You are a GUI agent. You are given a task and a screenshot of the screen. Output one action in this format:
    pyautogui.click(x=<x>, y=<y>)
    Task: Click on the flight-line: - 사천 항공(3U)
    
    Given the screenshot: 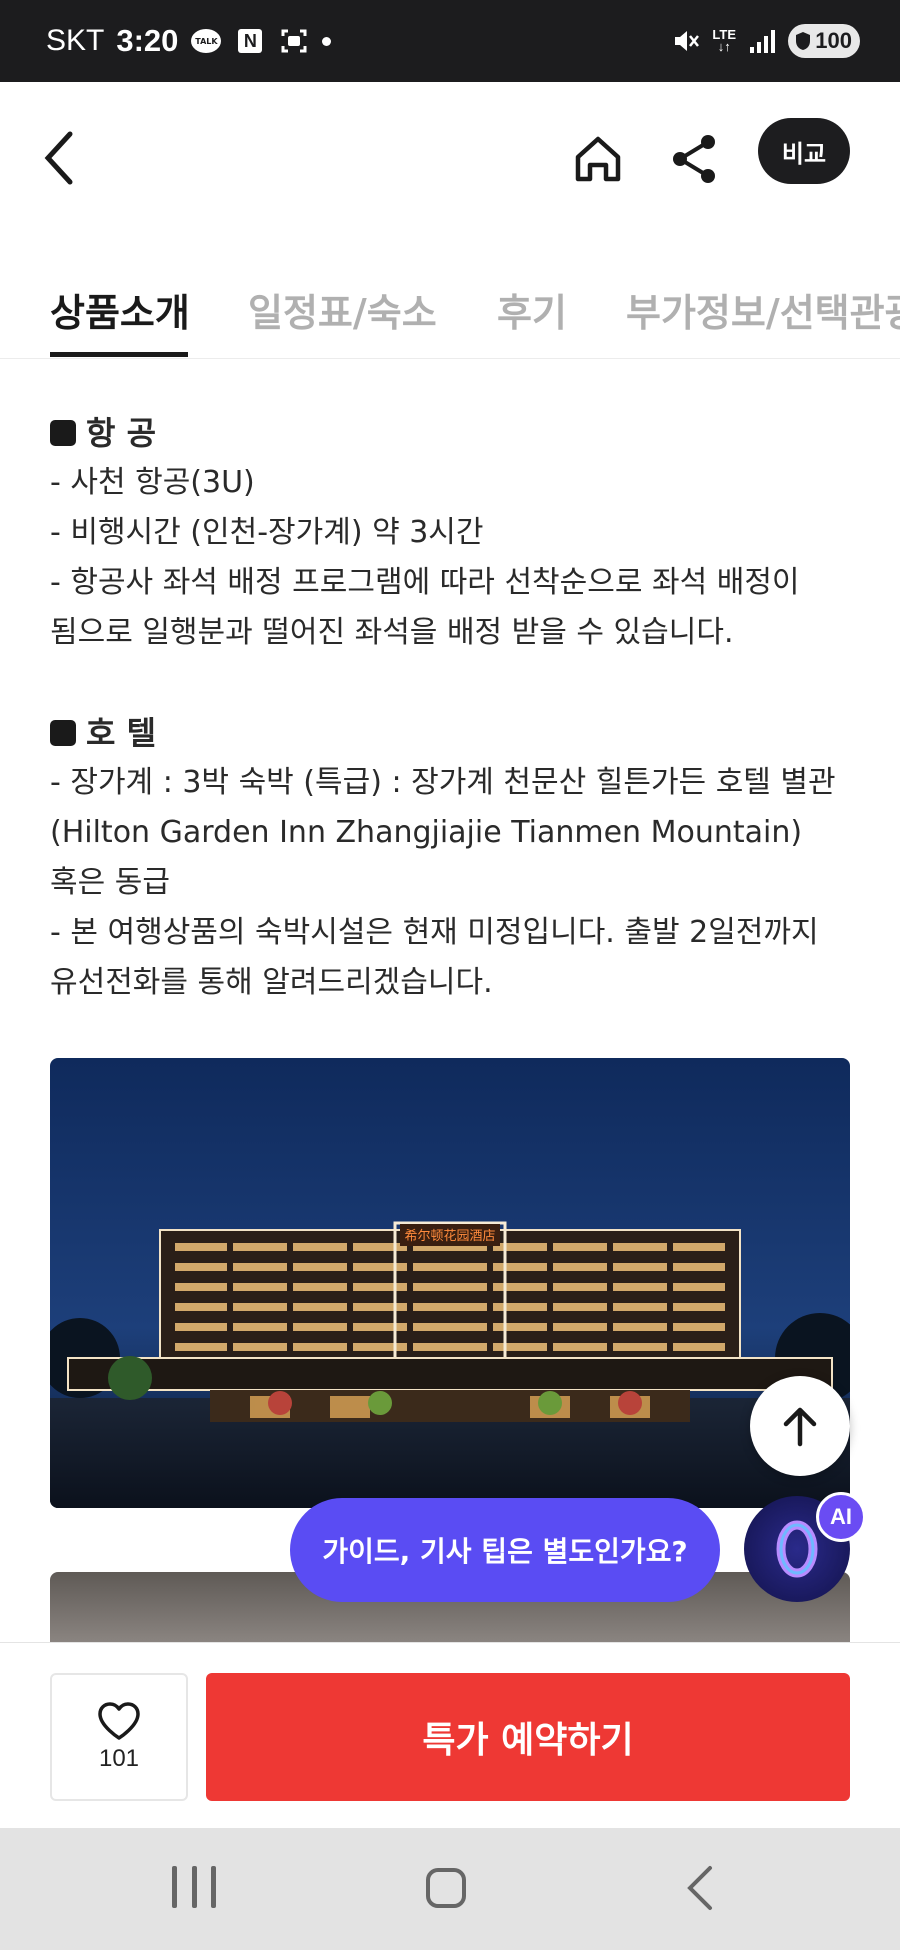 What is the action you would take?
    pyautogui.click(x=152, y=482)
    